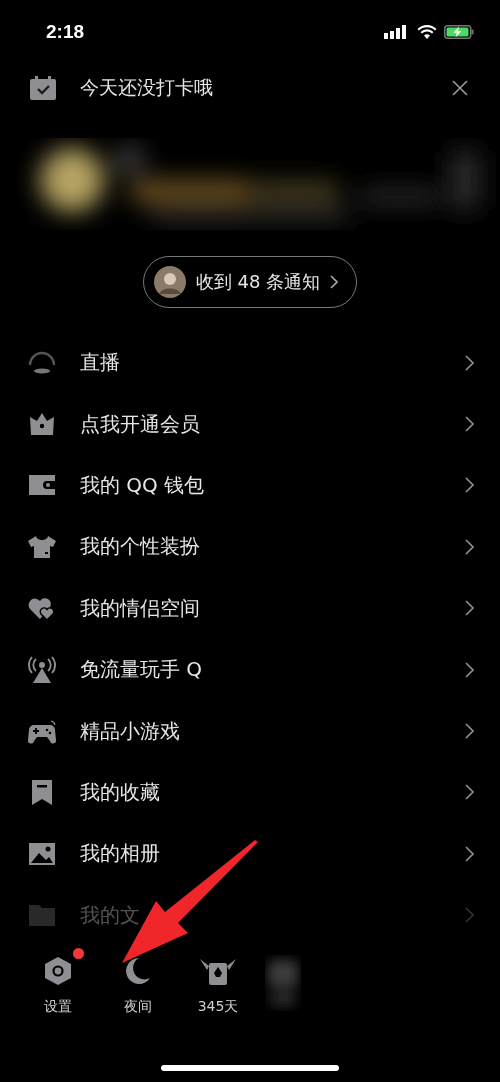 The image size is (500, 1082). Describe the element at coordinates (43, 88) in the screenshot. I see `calendar-check-icon` at that location.